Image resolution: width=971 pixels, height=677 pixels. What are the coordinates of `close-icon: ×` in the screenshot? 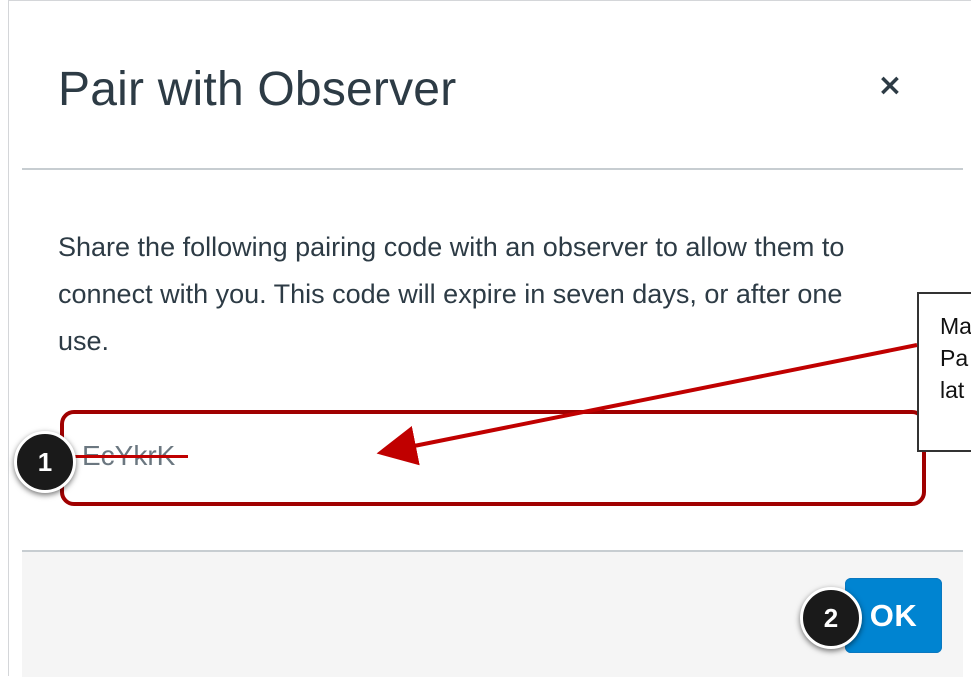 It's located at (890, 85).